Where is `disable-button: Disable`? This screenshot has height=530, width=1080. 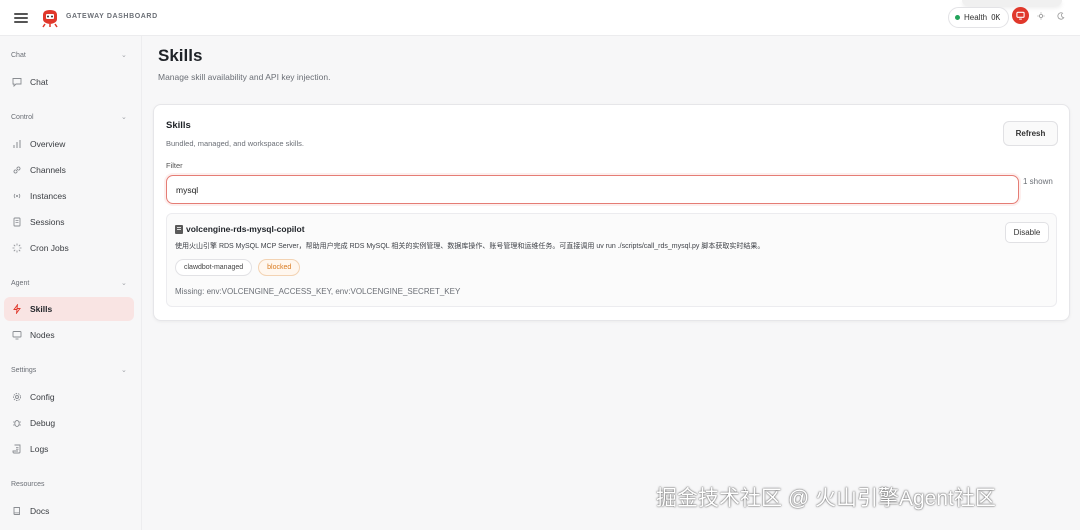 disable-button: Disable is located at coordinates (1027, 232).